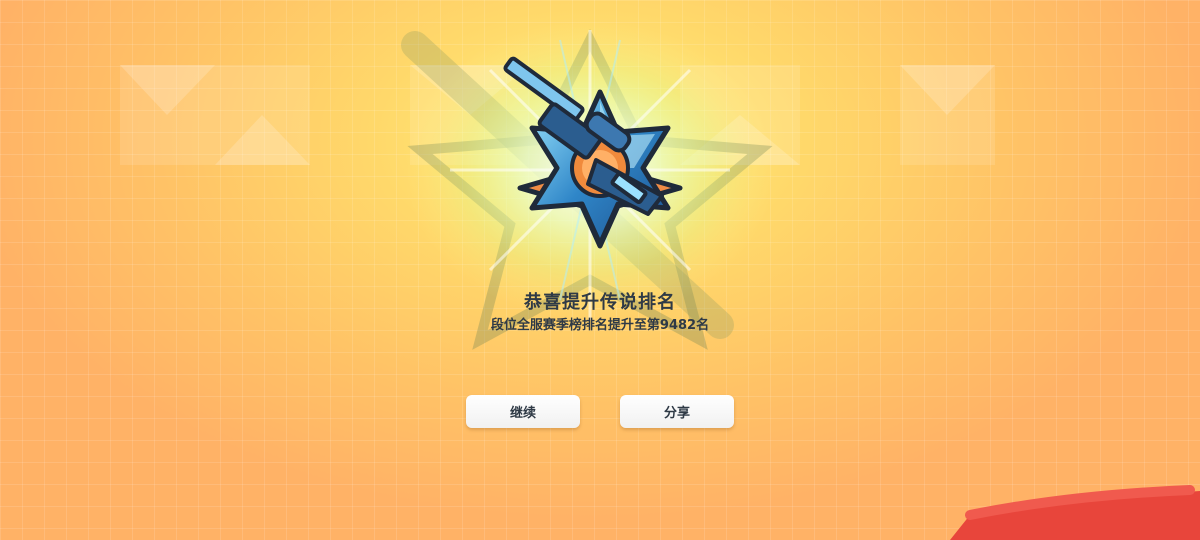 This screenshot has width=1200, height=540. Describe the element at coordinates (600, 325) in the screenshot. I see `rank-up-subtitle: 段位全服赛季榜排名提升至第9482名` at that location.